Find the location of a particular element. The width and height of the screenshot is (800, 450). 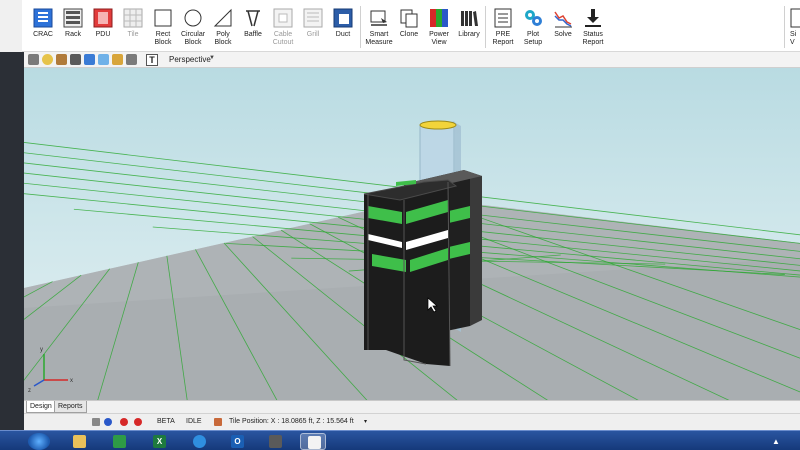

cable-cutout-icon is located at coordinates (283, 18).